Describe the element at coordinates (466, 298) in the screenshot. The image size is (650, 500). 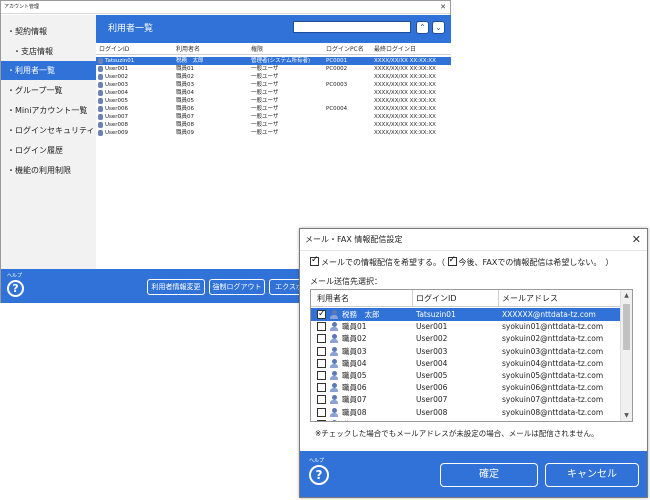
I see `table-header: 利用者名 ログインID メールアドレス` at that location.